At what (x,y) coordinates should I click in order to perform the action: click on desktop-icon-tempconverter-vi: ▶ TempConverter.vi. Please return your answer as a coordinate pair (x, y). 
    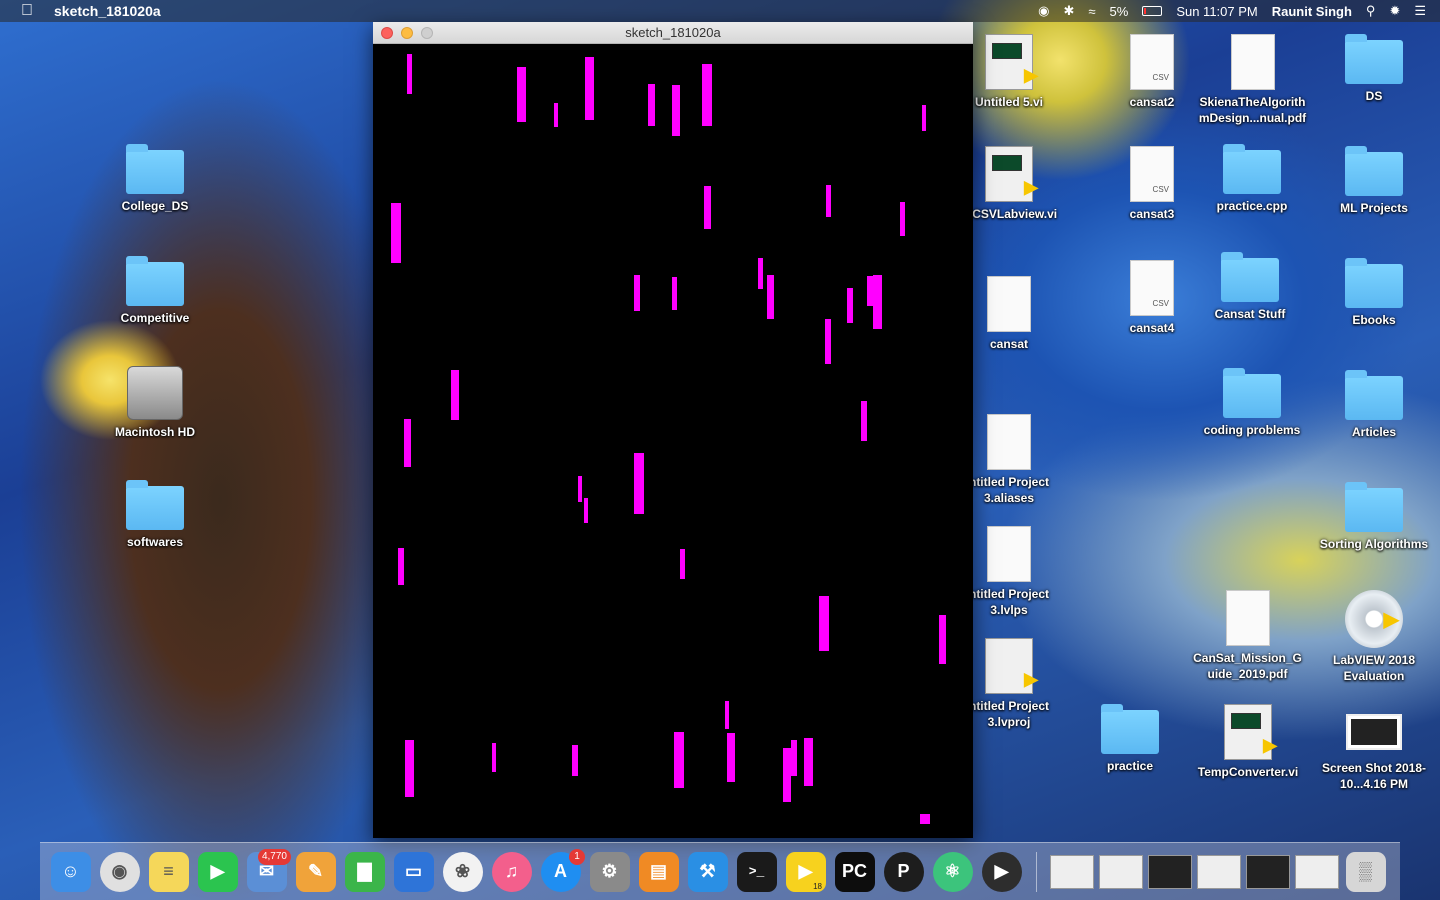
    Looking at the image, I should click on (1248, 742).